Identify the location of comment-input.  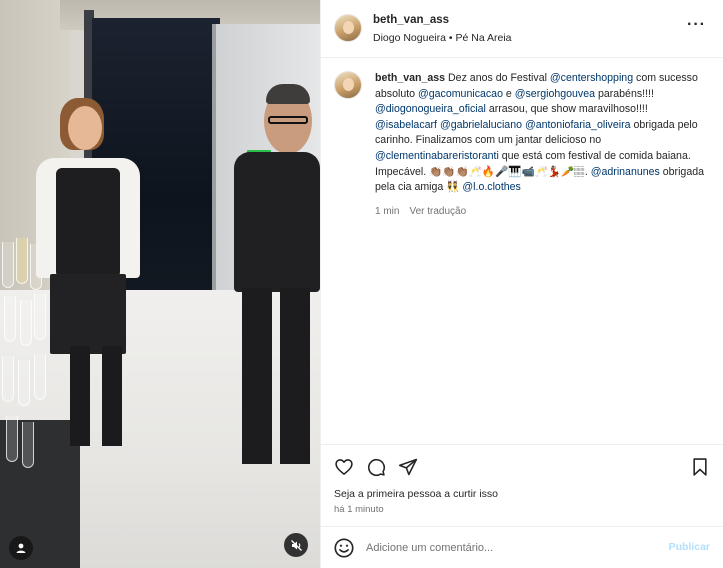
(506, 548).